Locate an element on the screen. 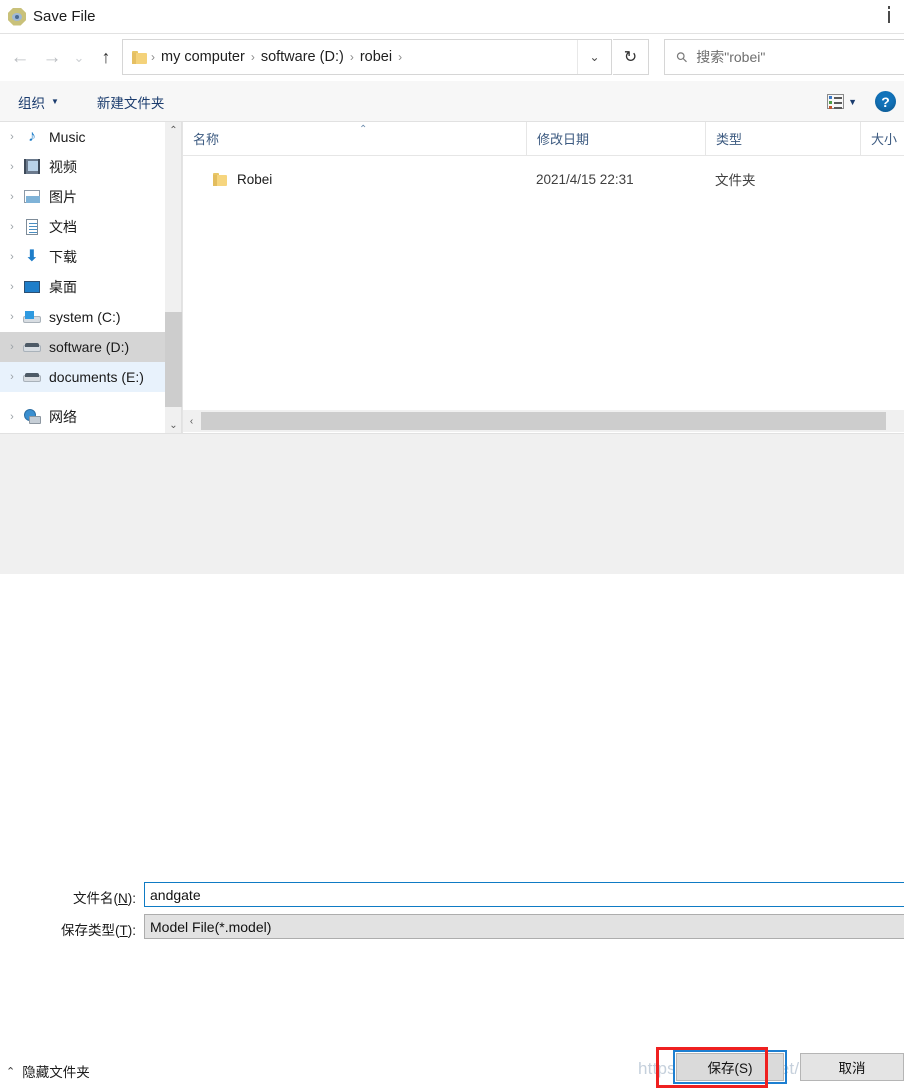  column-header-separator is located at coordinates (543, 155).